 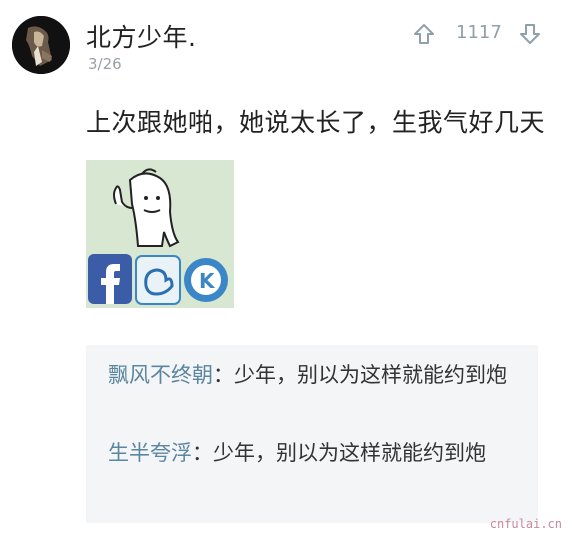 I want to click on watermark: cnfulai.cn, so click(x=525, y=524).